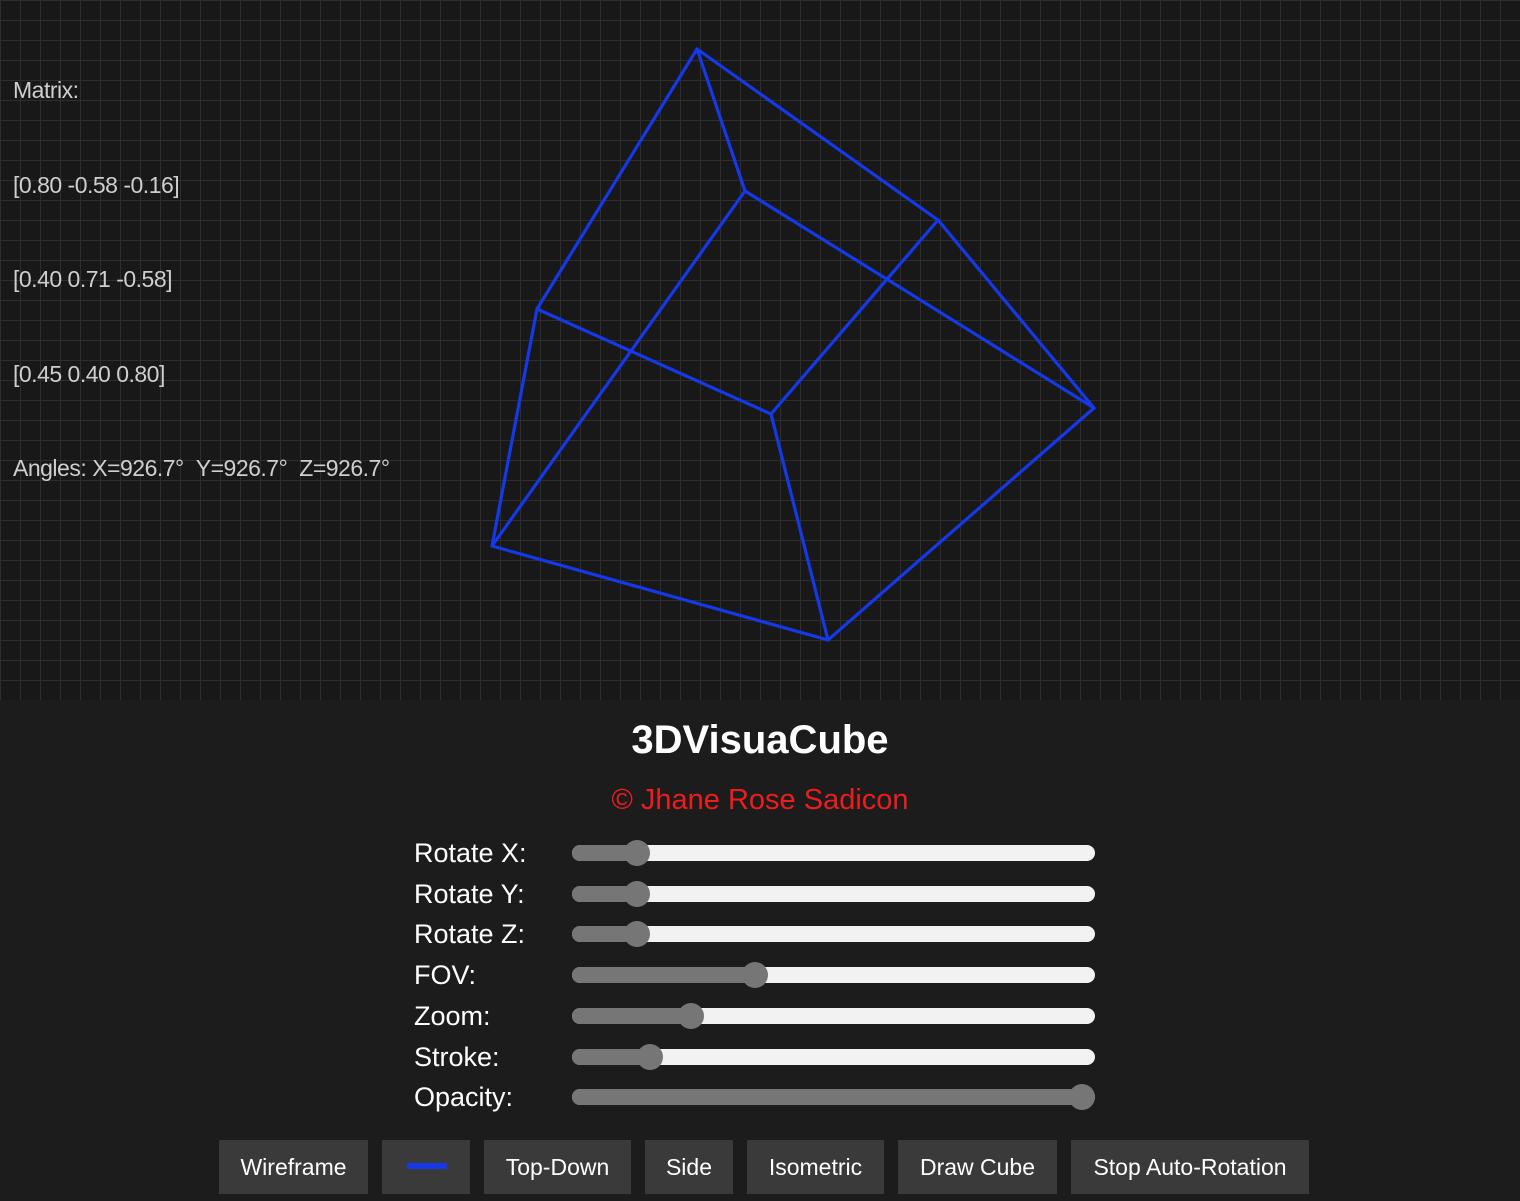 This screenshot has height=1201, width=1520. I want to click on zoom-slider-fill, so click(632, 1016).